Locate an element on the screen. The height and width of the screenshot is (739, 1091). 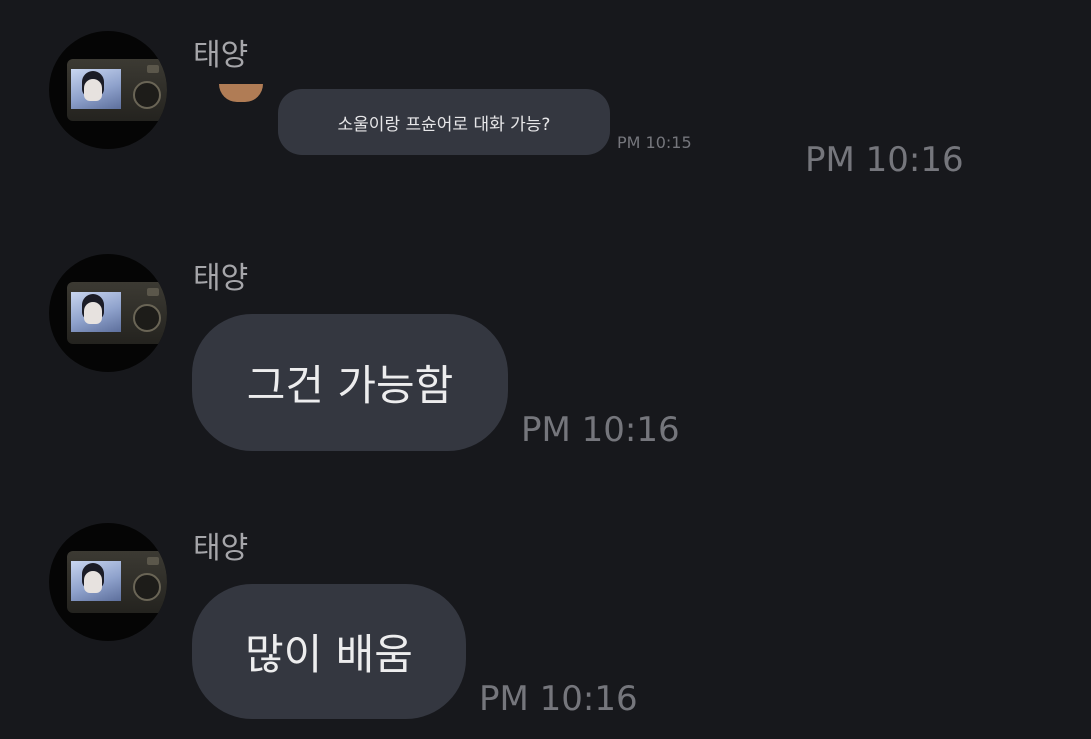
message-bubble-quoted: 소울이랑 프슌어로 대화 가능? is located at coordinates (444, 122).